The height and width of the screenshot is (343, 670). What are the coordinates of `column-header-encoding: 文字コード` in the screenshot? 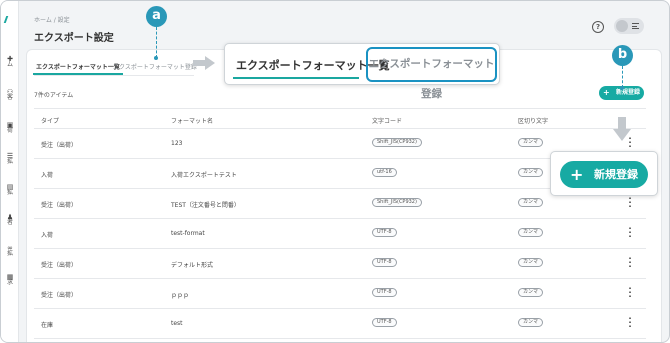 It's located at (387, 120).